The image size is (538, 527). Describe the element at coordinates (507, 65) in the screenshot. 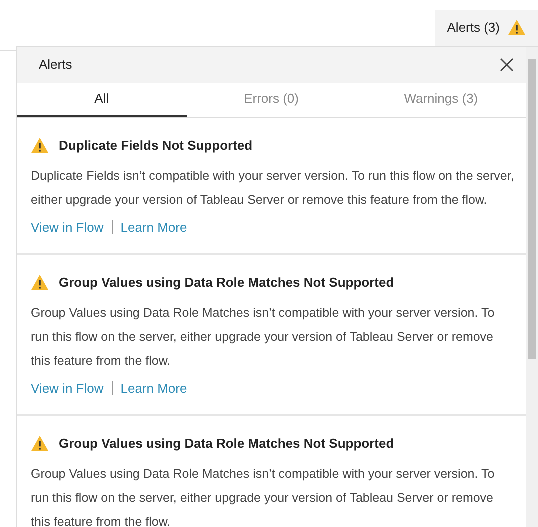

I see `close-icon` at that location.